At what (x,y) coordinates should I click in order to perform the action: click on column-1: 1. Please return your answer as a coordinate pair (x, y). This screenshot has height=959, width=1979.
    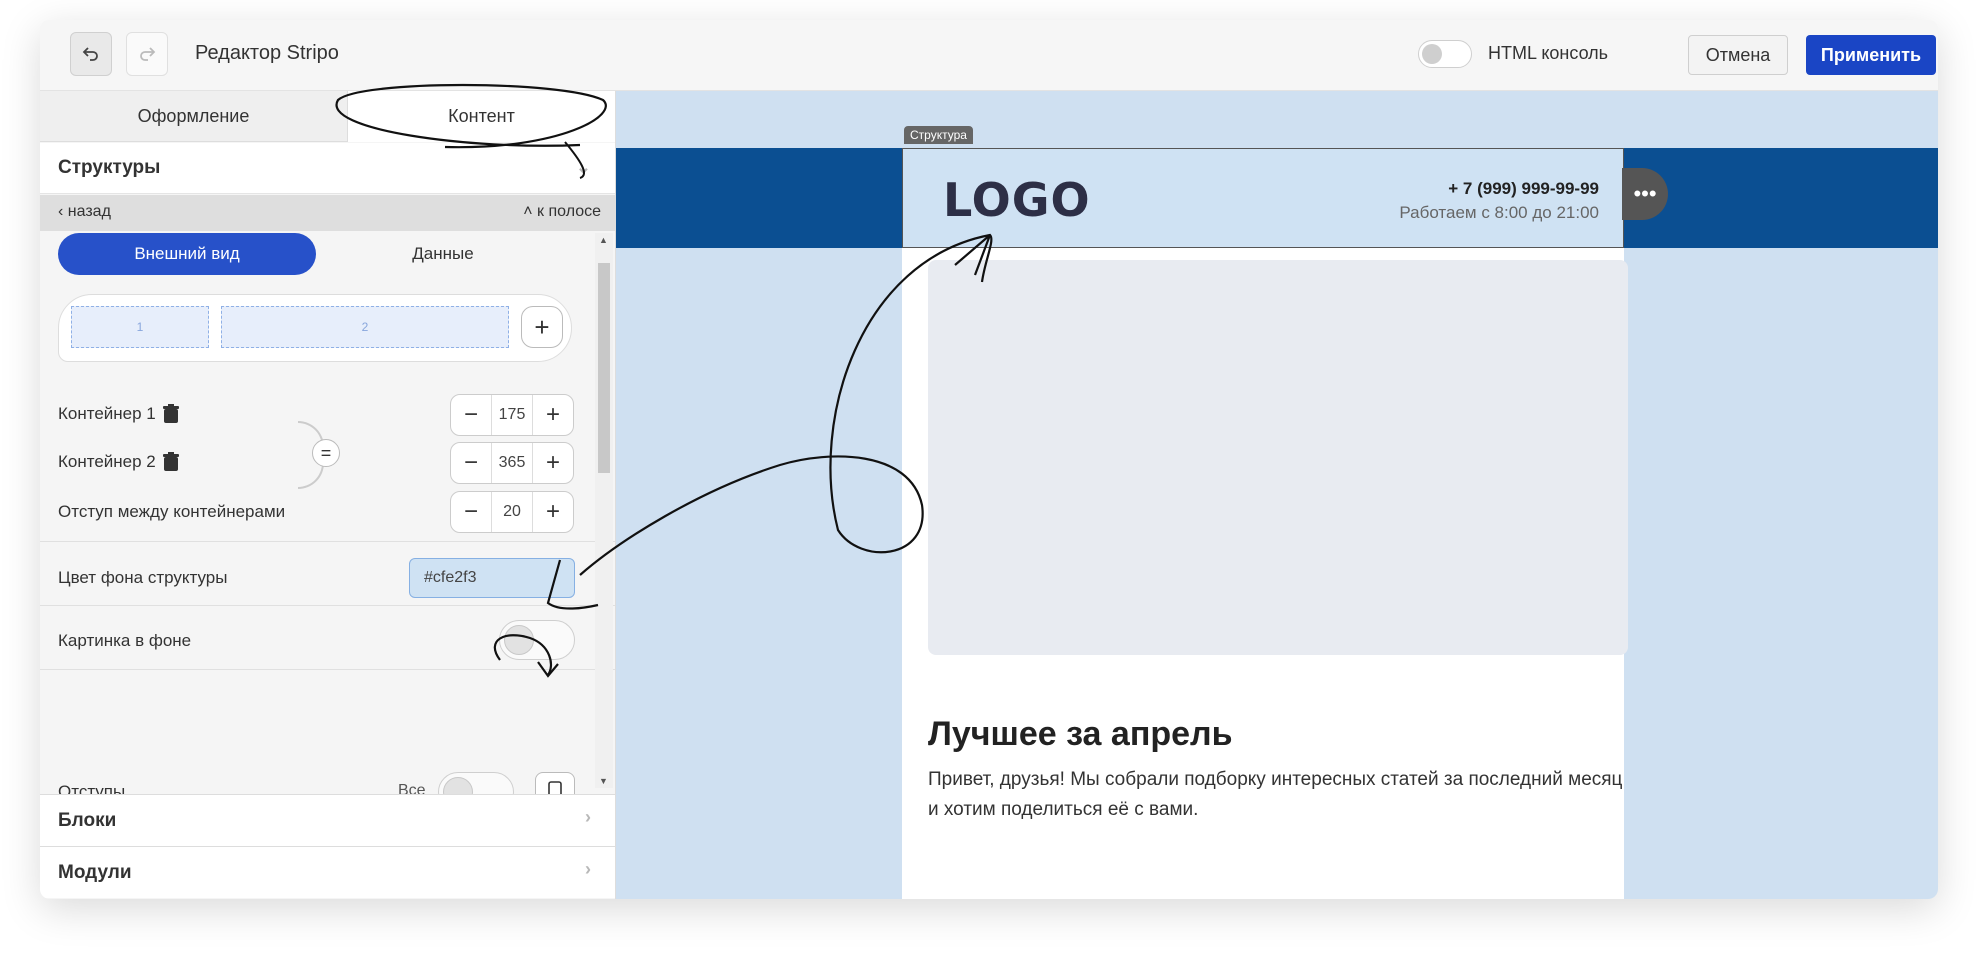
    Looking at the image, I should click on (140, 327).